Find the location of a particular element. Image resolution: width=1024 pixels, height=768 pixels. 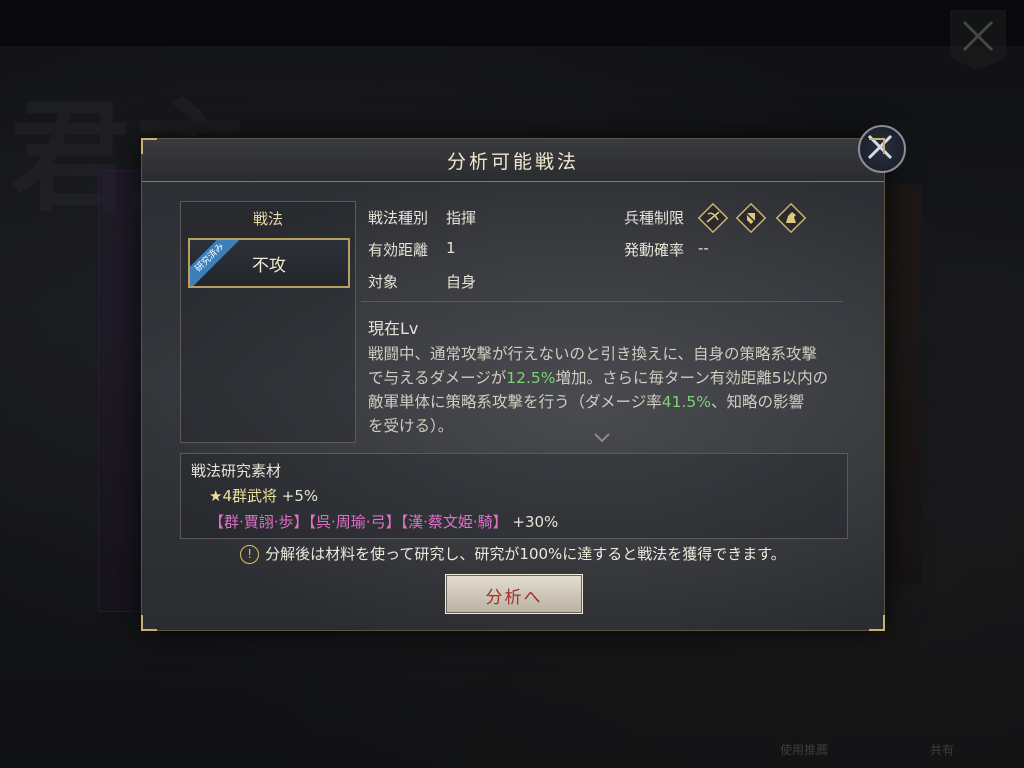

skill-name: 不攻 is located at coordinates (269, 266).